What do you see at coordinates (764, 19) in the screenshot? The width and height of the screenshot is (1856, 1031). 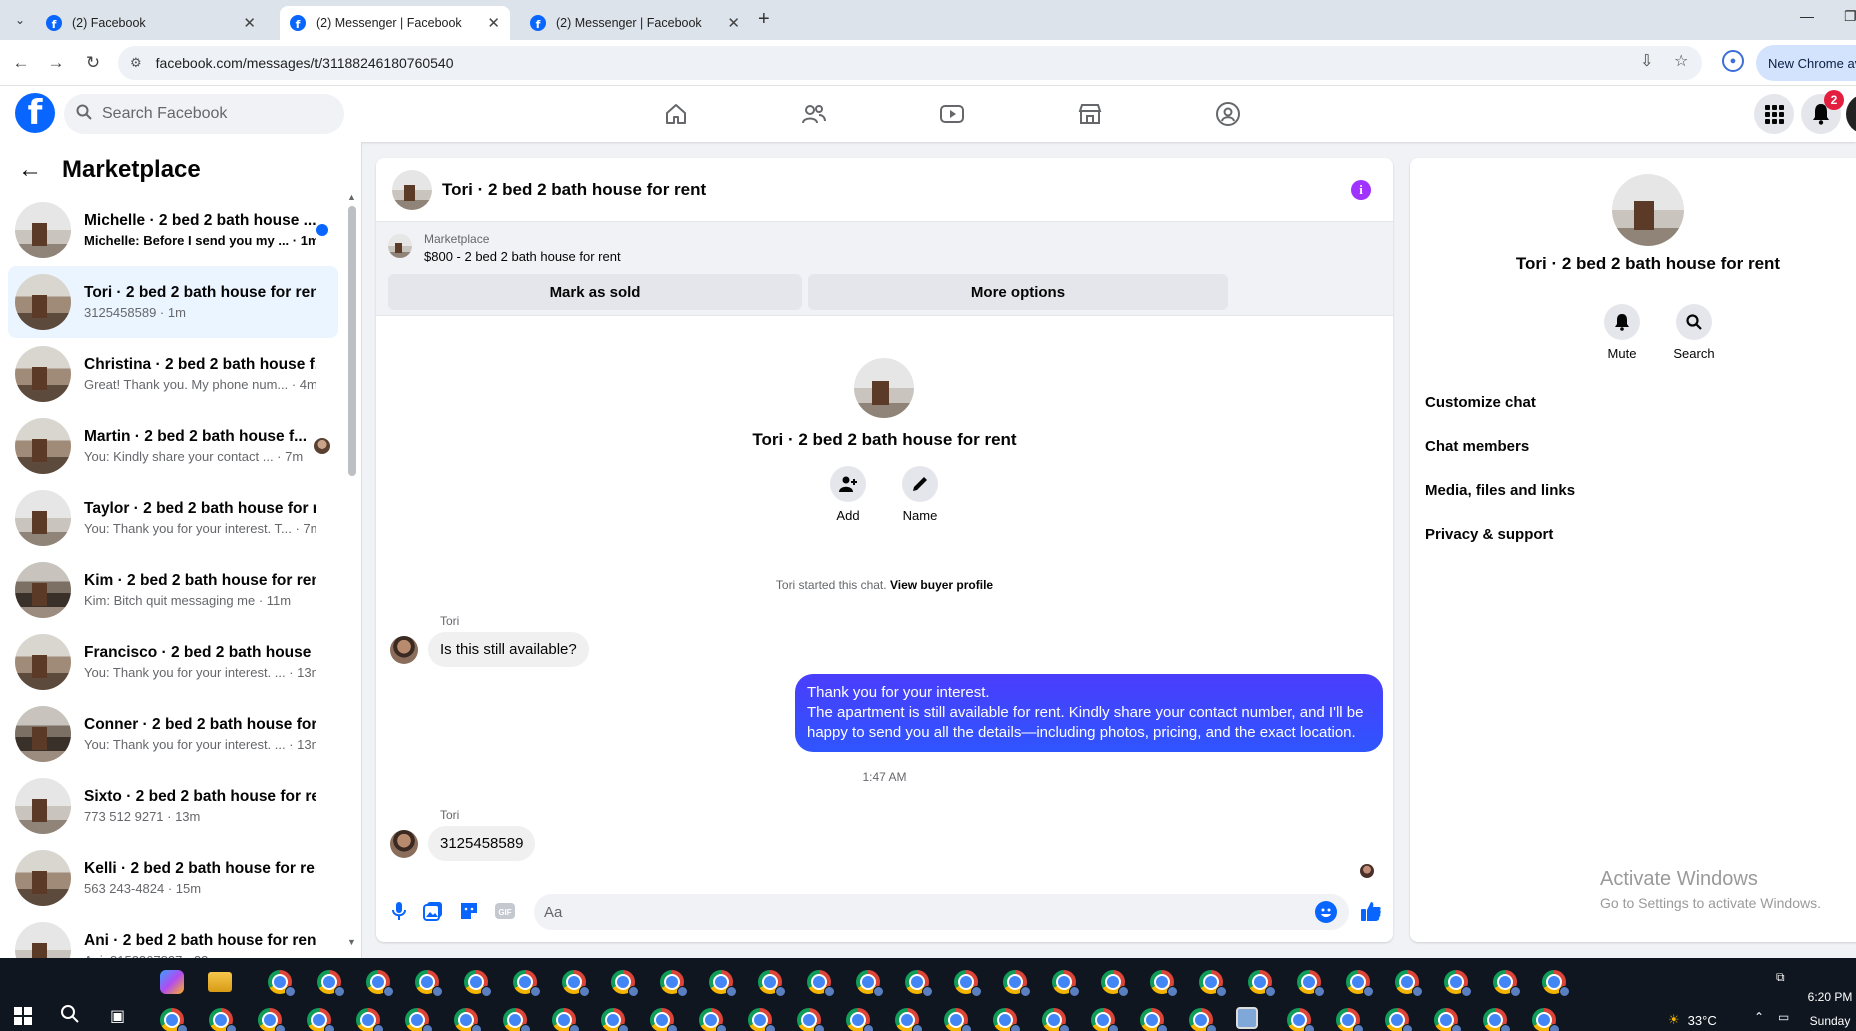 I see `new-tab-icon: +` at bounding box center [764, 19].